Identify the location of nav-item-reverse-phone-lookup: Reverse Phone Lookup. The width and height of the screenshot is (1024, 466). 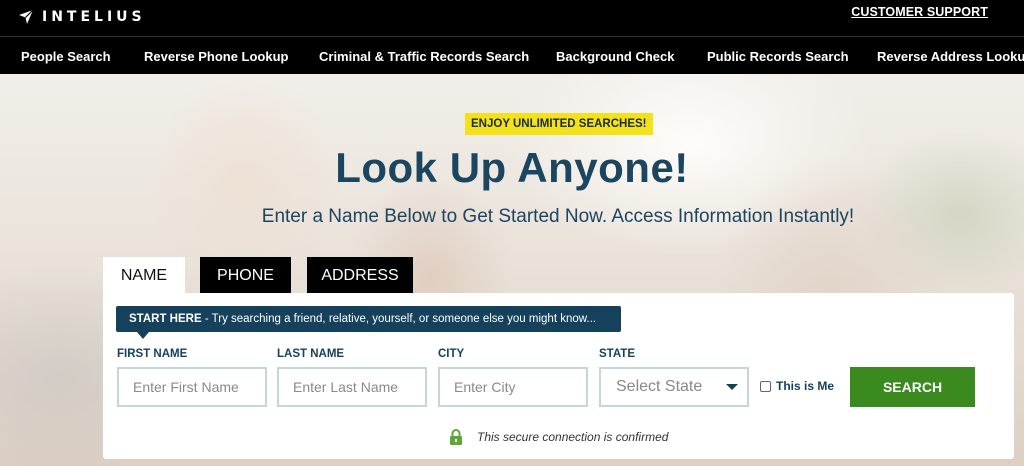
(216, 56).